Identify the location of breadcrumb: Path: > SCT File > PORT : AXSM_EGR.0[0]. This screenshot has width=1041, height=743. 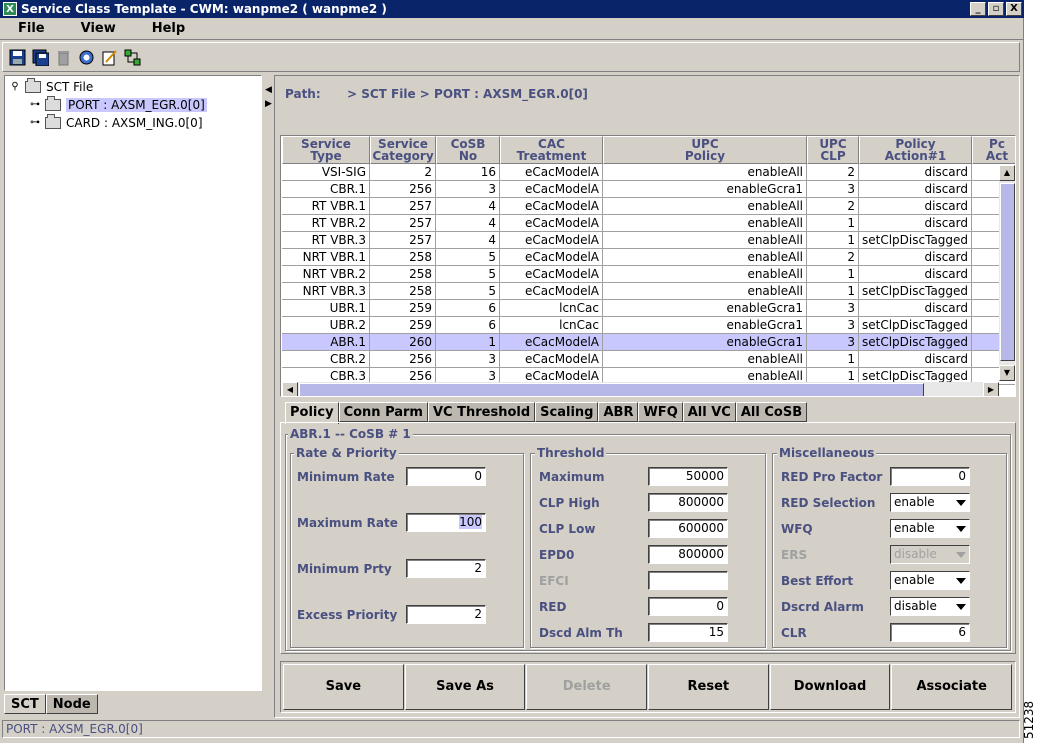
(436, 94).